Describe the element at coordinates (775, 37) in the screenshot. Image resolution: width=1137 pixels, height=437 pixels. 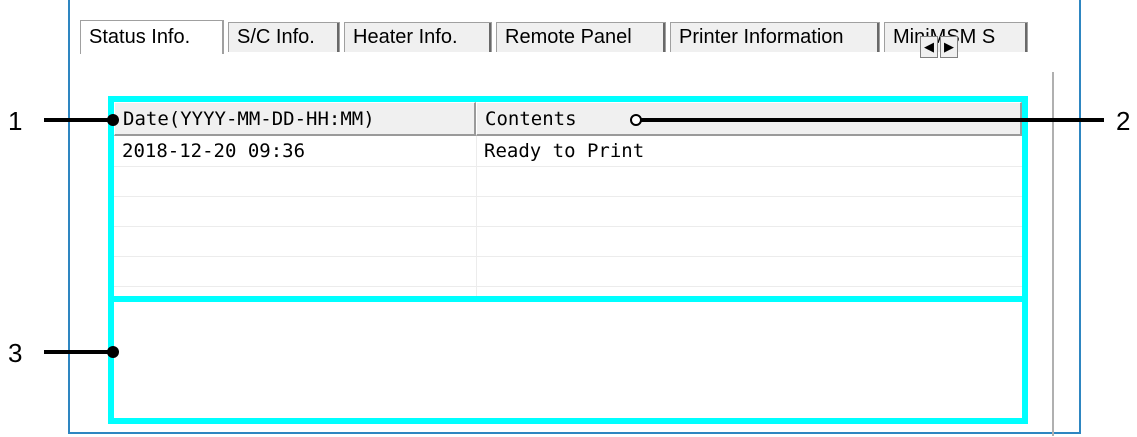
I see `tab-printer-information: Printer Information` at that location.